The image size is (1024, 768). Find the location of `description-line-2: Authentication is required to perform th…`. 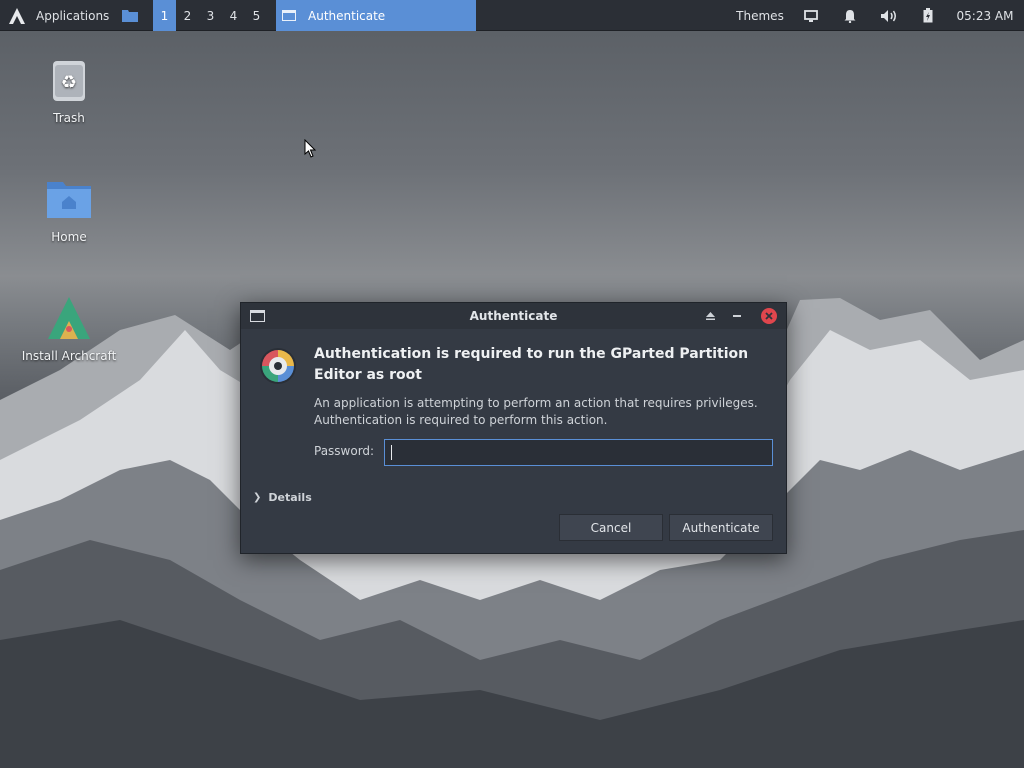

description-line-2: Authentication is required to perform th… is located at coordinates (461, 420).